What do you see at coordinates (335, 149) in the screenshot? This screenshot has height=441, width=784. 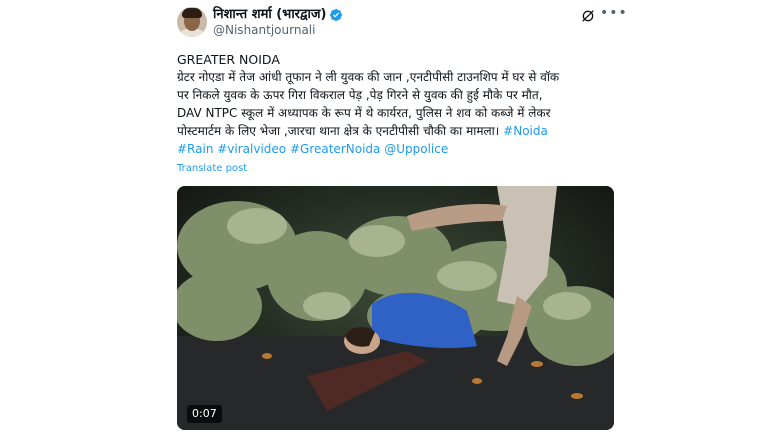 I see `hashtag-greaternoida: #GreaterNoida` at bounding box center [335, 149].